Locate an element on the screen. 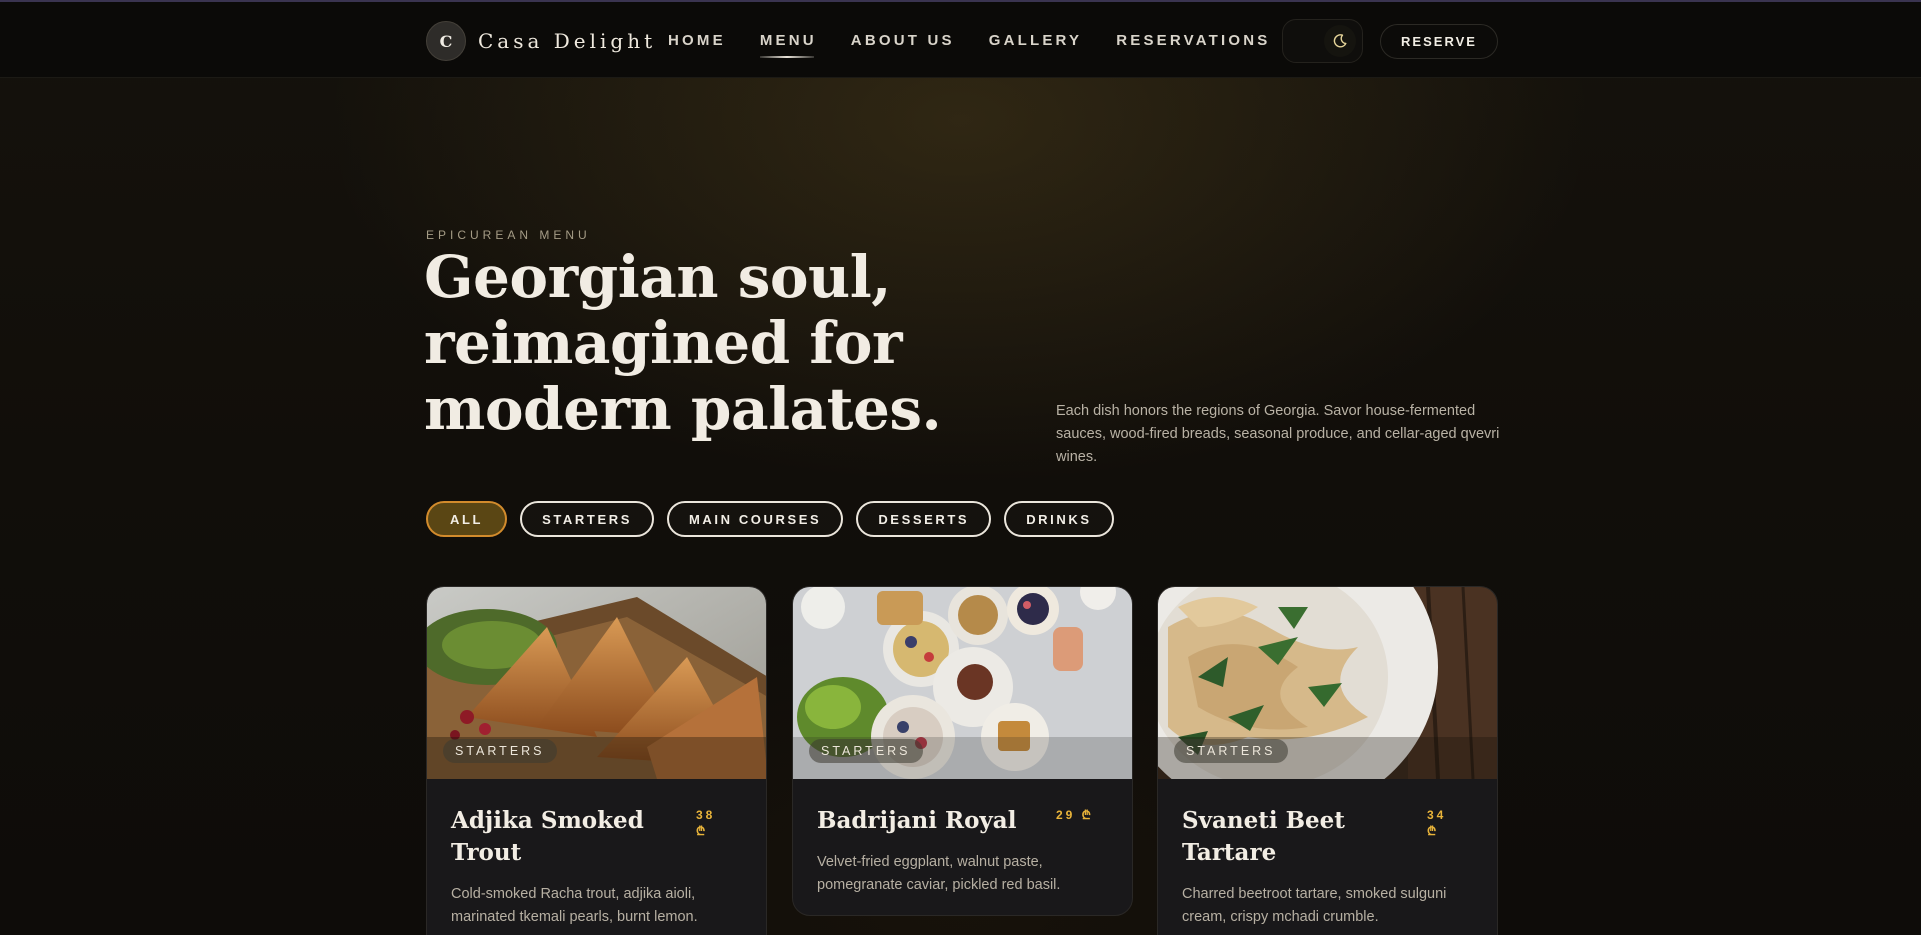 Image resolution: width=1921 pixels, height=935 pixels. theme-toggle is located at coordinates (1322, 41).